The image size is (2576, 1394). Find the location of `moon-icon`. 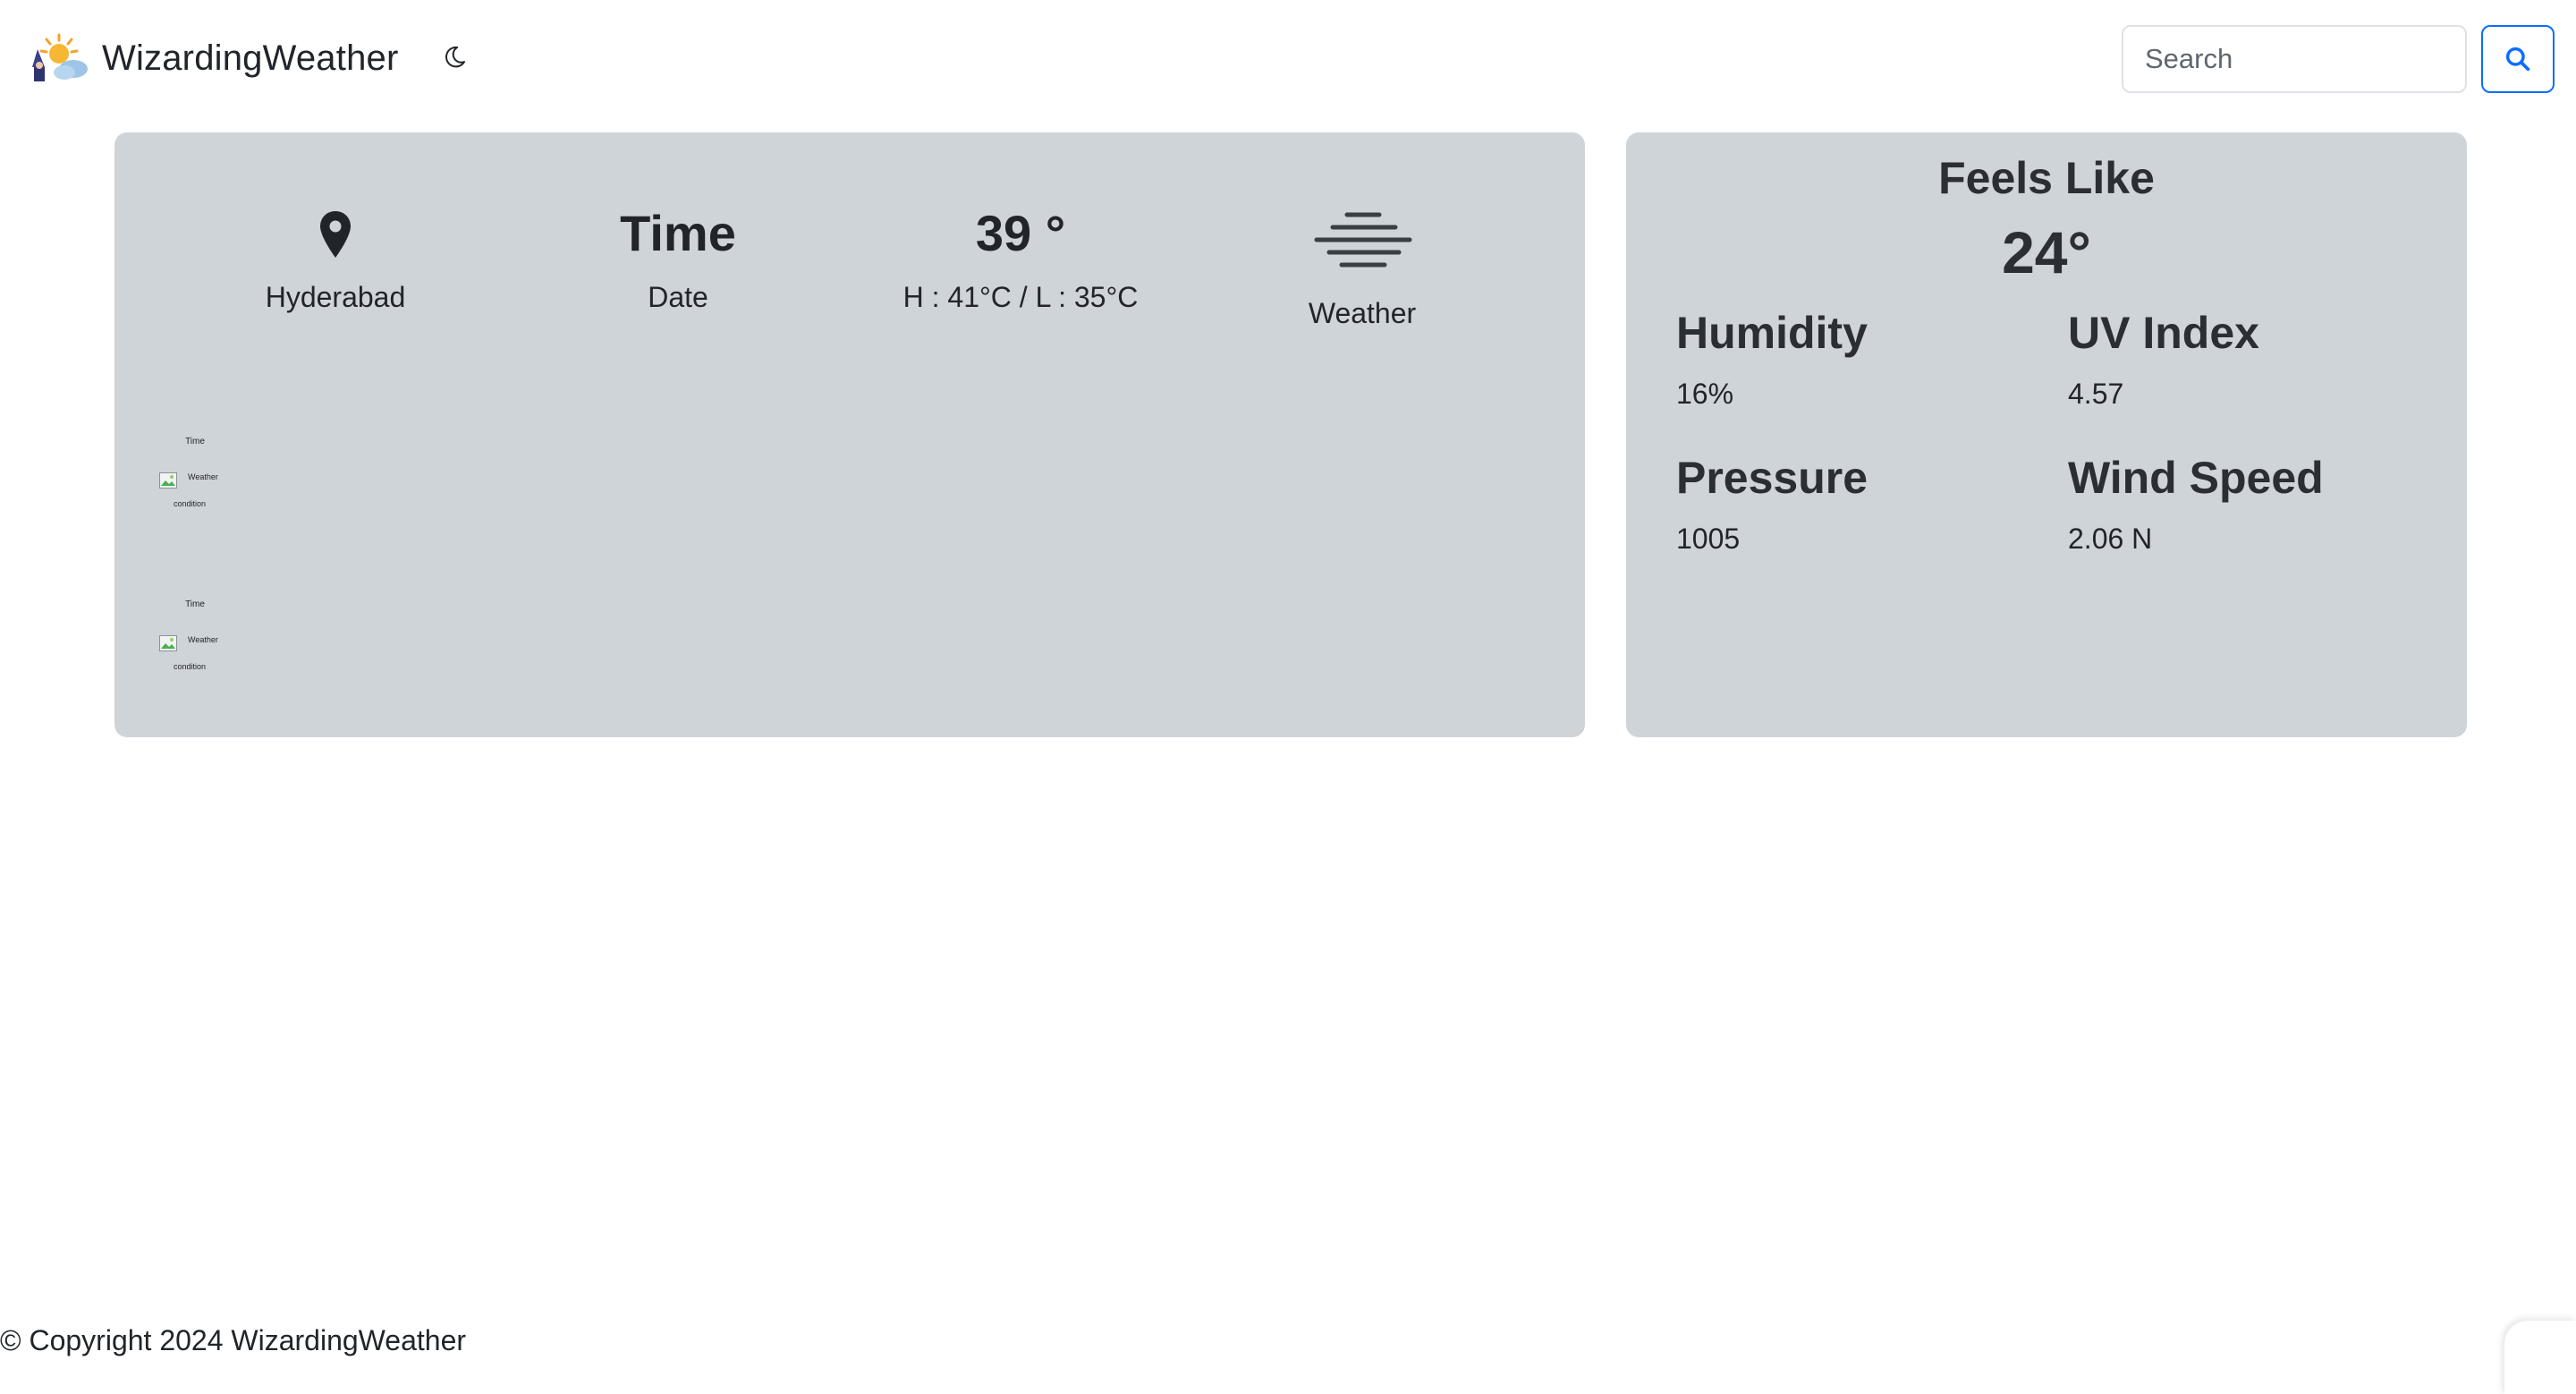

moon-icon is located at coordinates (455, 57).